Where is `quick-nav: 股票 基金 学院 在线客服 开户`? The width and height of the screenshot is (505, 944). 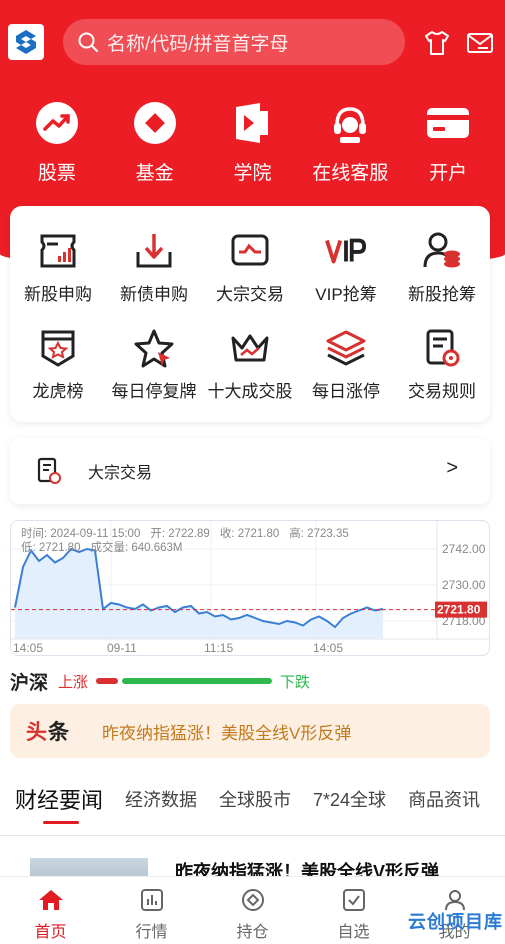 quick-nav: 股票 基金 学院 在线客服 开户 is located at coordinates (252, 145).